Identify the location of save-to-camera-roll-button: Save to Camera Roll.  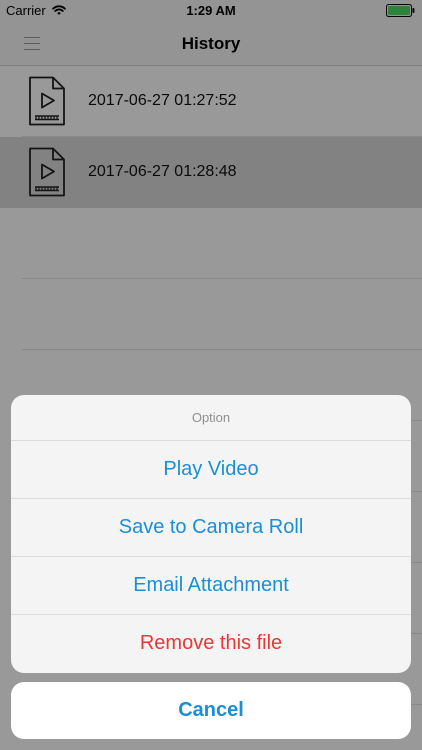
(211, 527).